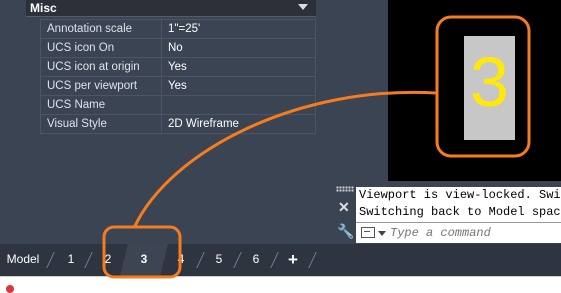 This screenshot has width=561, height=293. What do you see at coordinates (489, 82) in the screenshot?
I see `viewport-number: 3` at bounding box center [489, 82].